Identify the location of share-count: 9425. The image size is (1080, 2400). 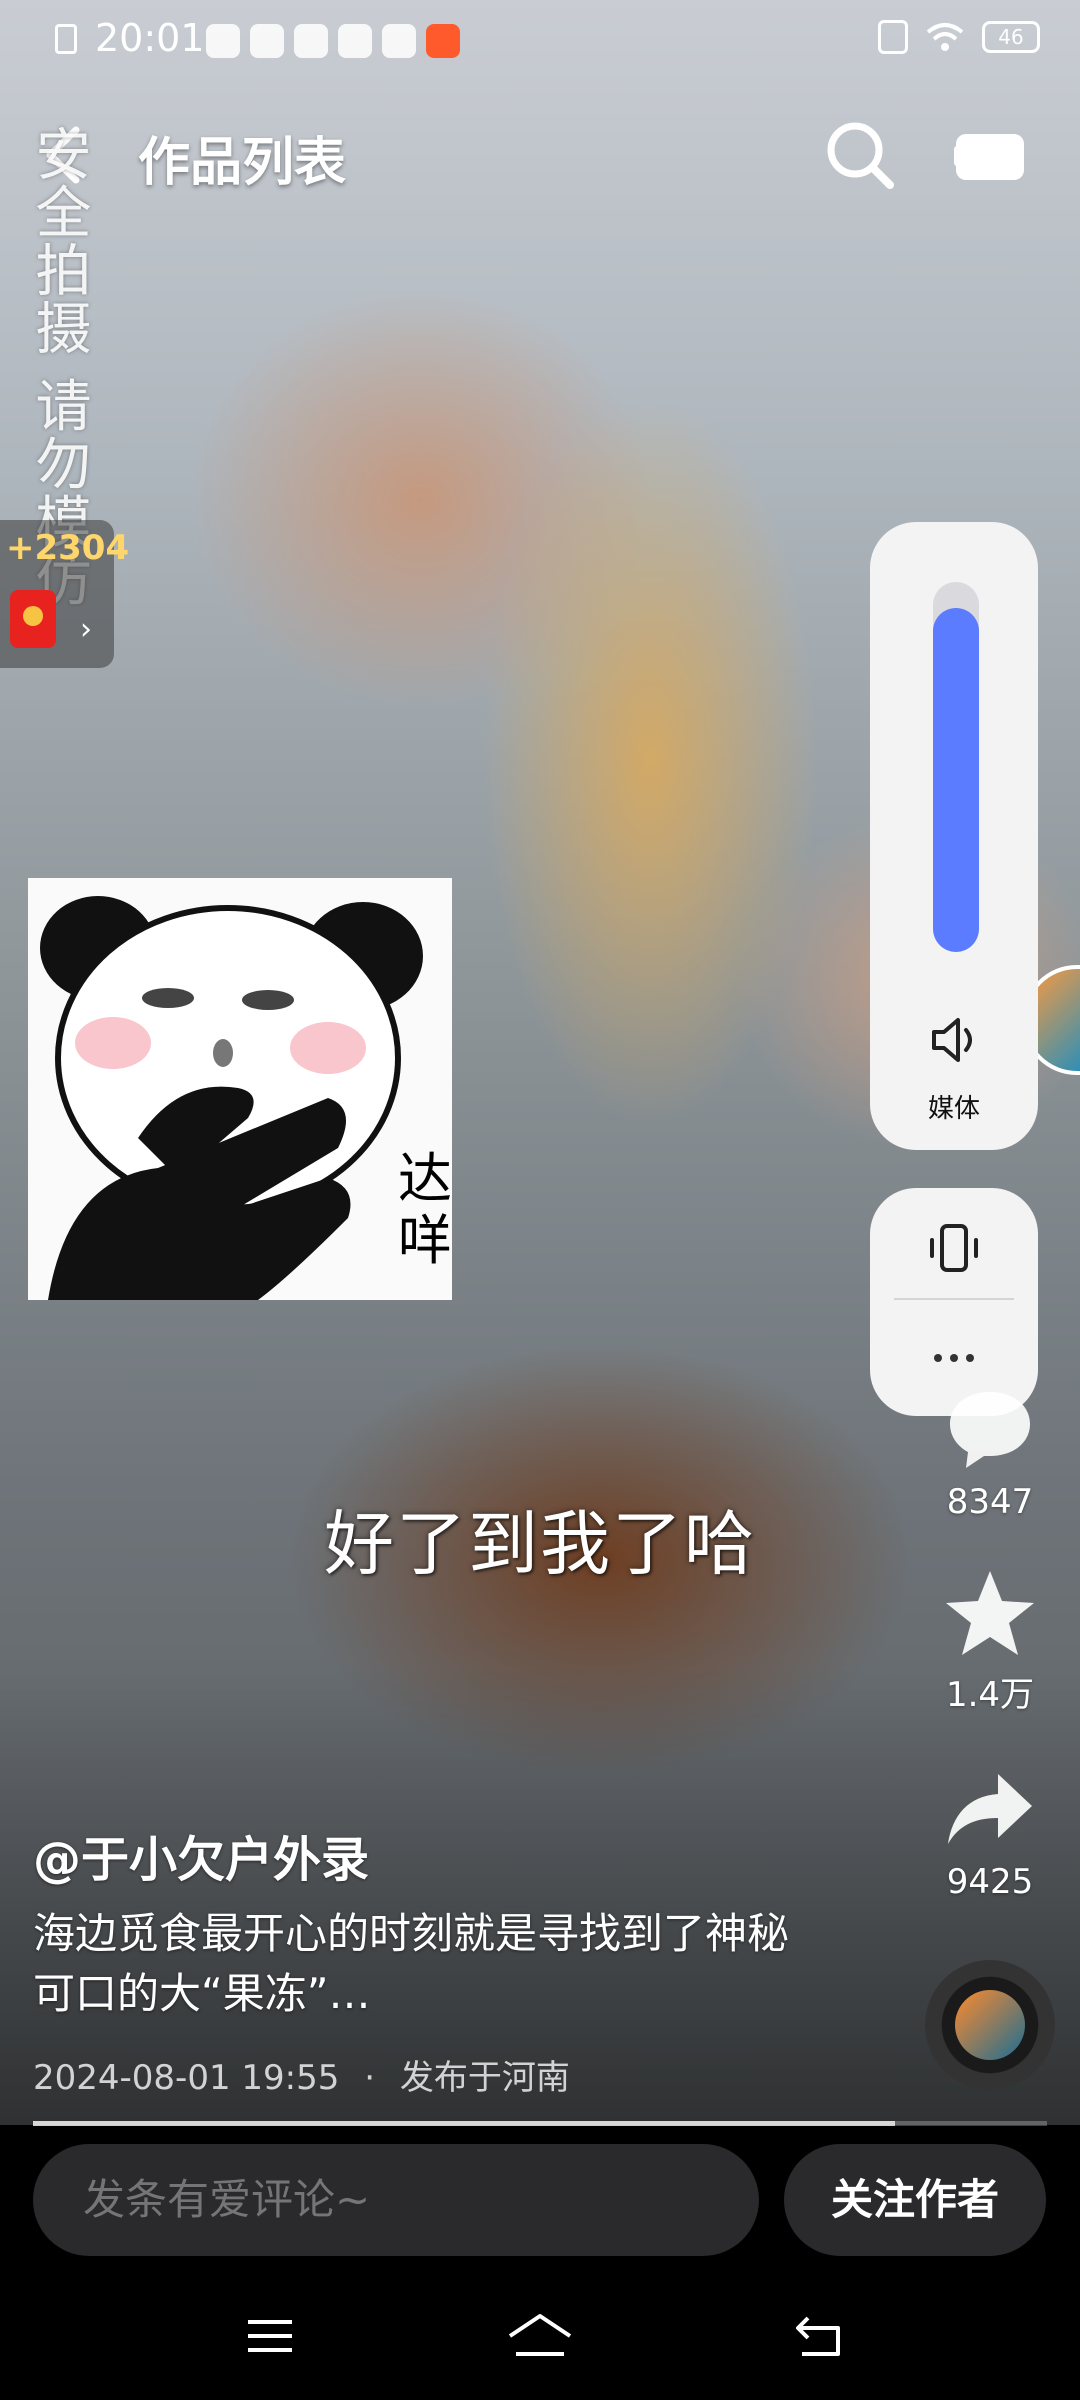
(990, 1882).